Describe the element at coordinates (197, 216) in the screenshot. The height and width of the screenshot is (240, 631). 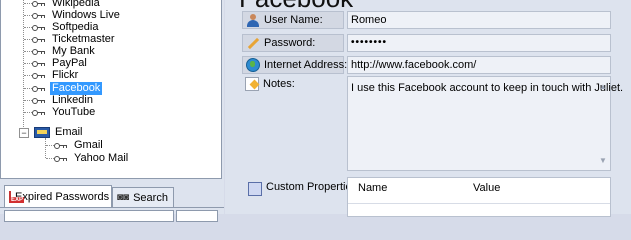
I see `search-button` at that location.